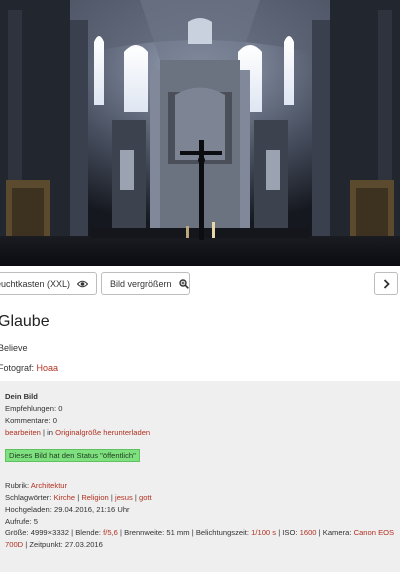  What do you see at coordinates (50, 432) in the screenshot?
I see `download-prefix: in` at bounding box center [50, 432].